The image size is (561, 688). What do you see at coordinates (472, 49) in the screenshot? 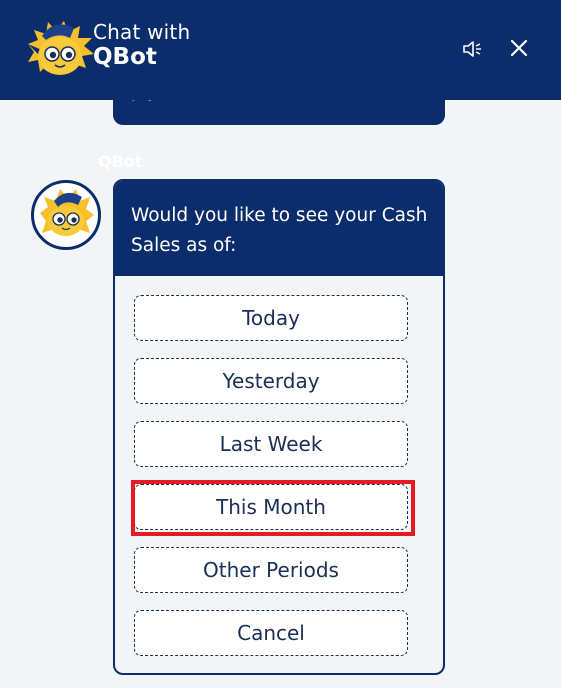
I see `speaker-icon` at bounding box center [472, 49].